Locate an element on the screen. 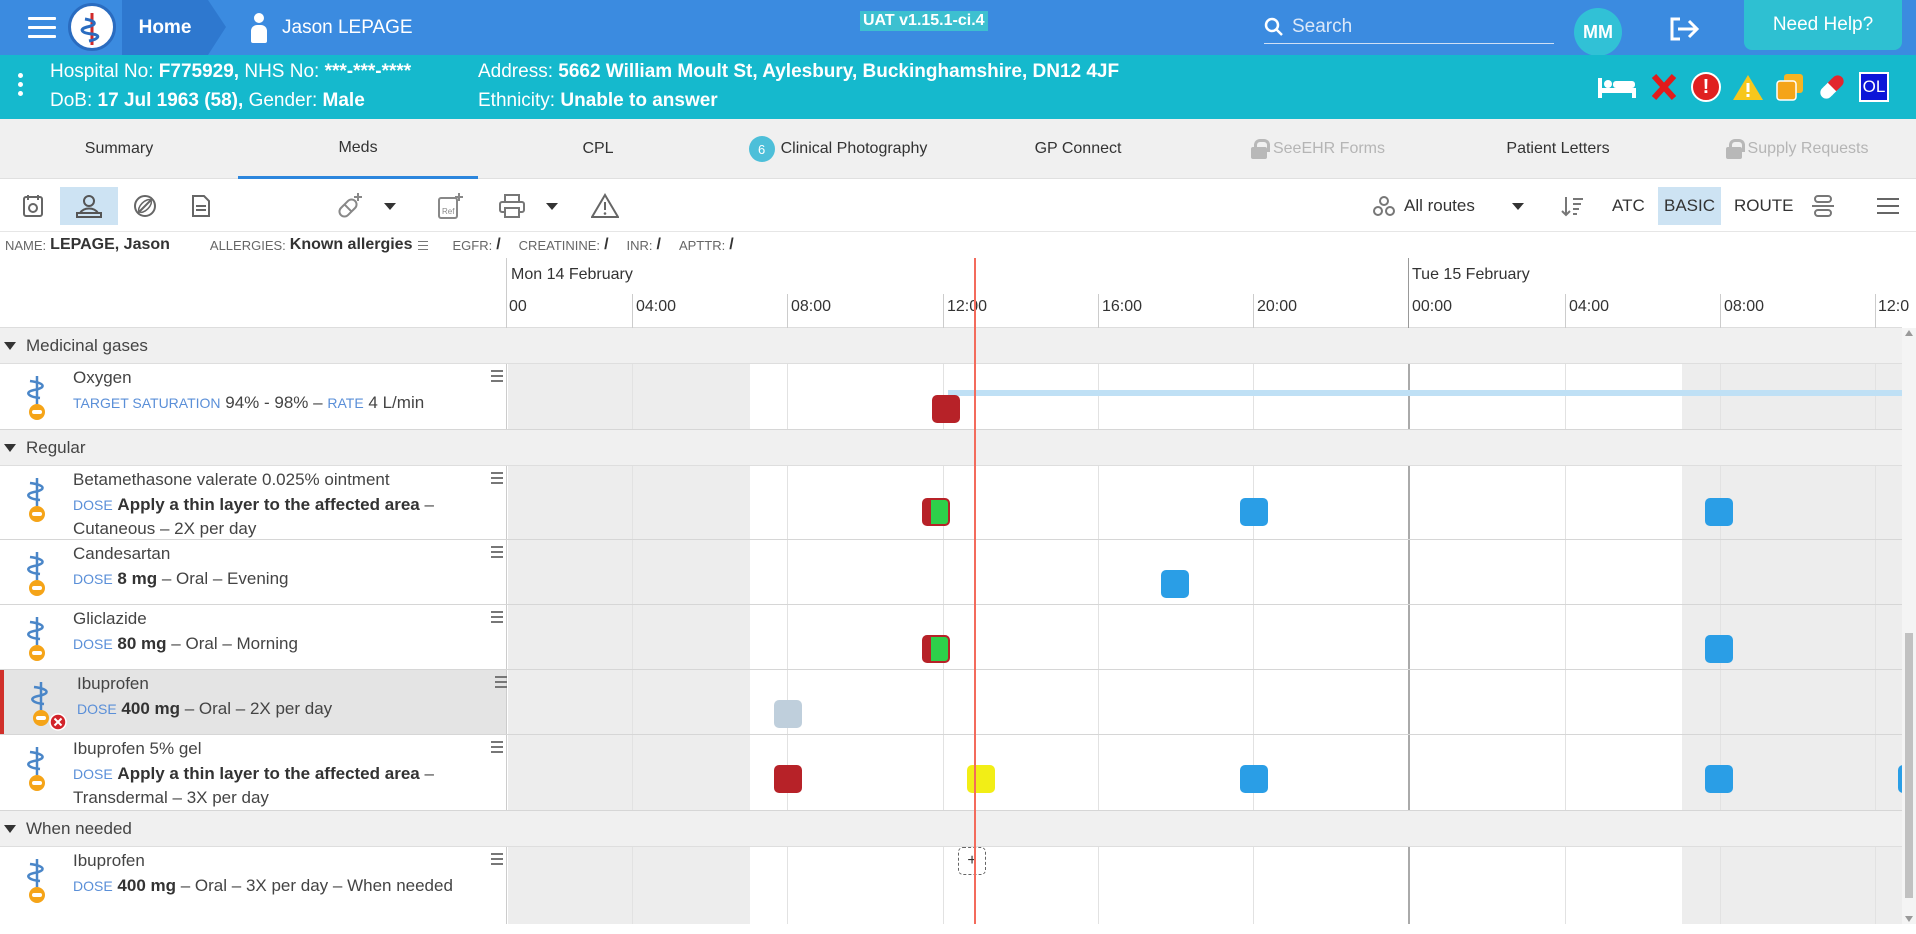 The image size is (1916, 934). med-detail: DOSE 8 mg – Oral – Evening is located at coordinates (181, 578).